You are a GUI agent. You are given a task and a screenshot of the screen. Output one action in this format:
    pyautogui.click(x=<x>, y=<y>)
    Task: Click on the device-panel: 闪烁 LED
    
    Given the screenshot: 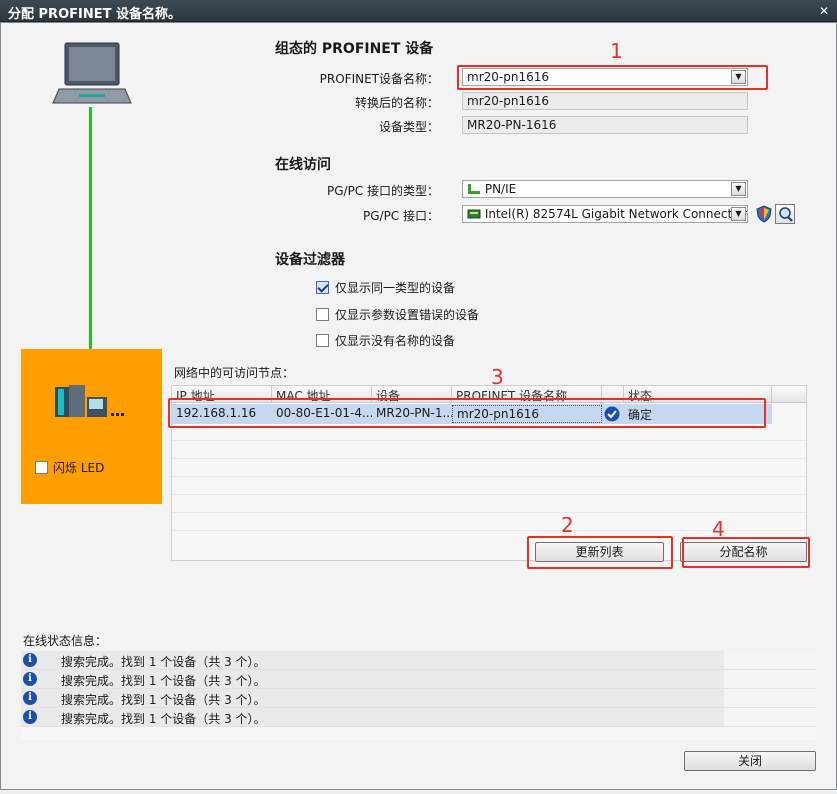 What is the action you would take?
    pyautogui.click(x=91, y=426)
    